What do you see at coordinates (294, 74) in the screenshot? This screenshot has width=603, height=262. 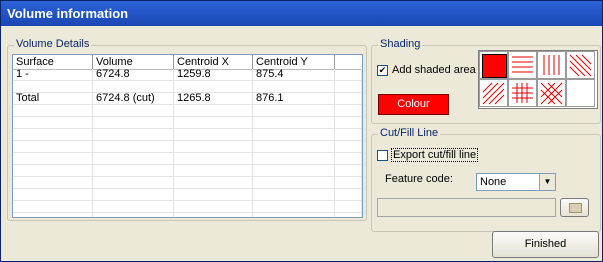 I see `table-cell: 875.4` at bounding box center [294, 74].